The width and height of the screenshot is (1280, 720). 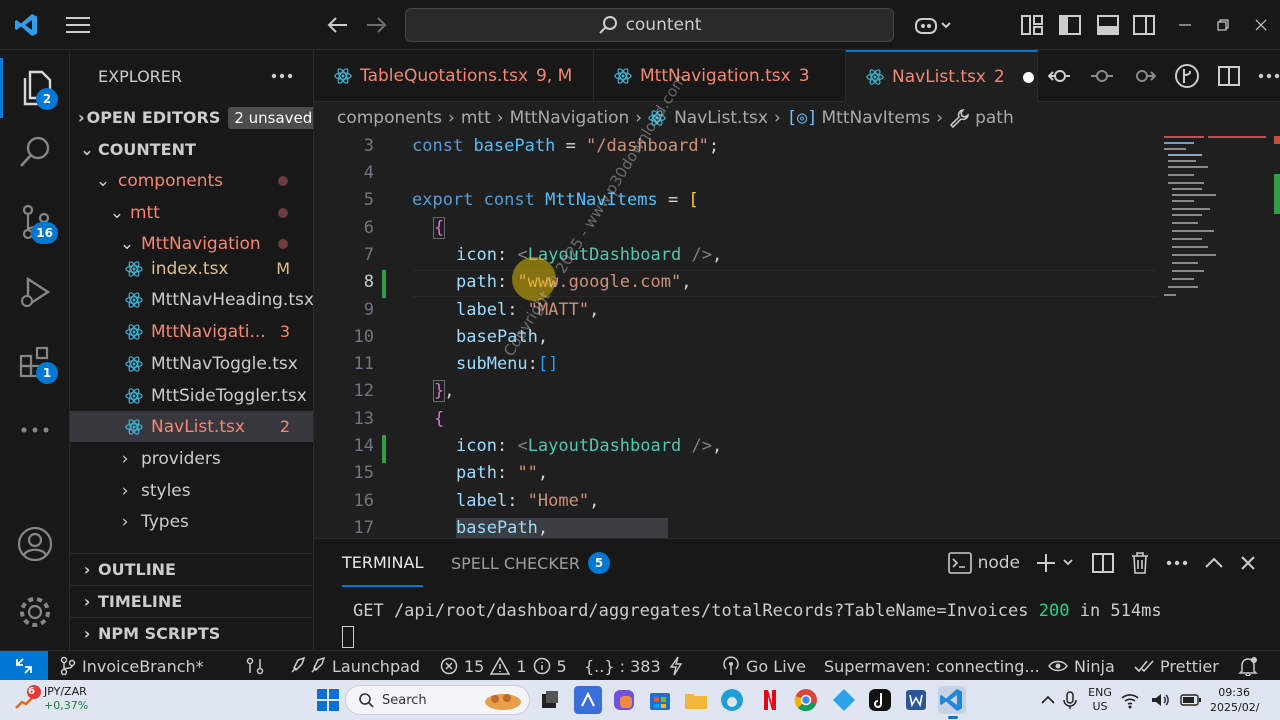 I want to click on widgets-button: 6, so click(x=27, y=700).